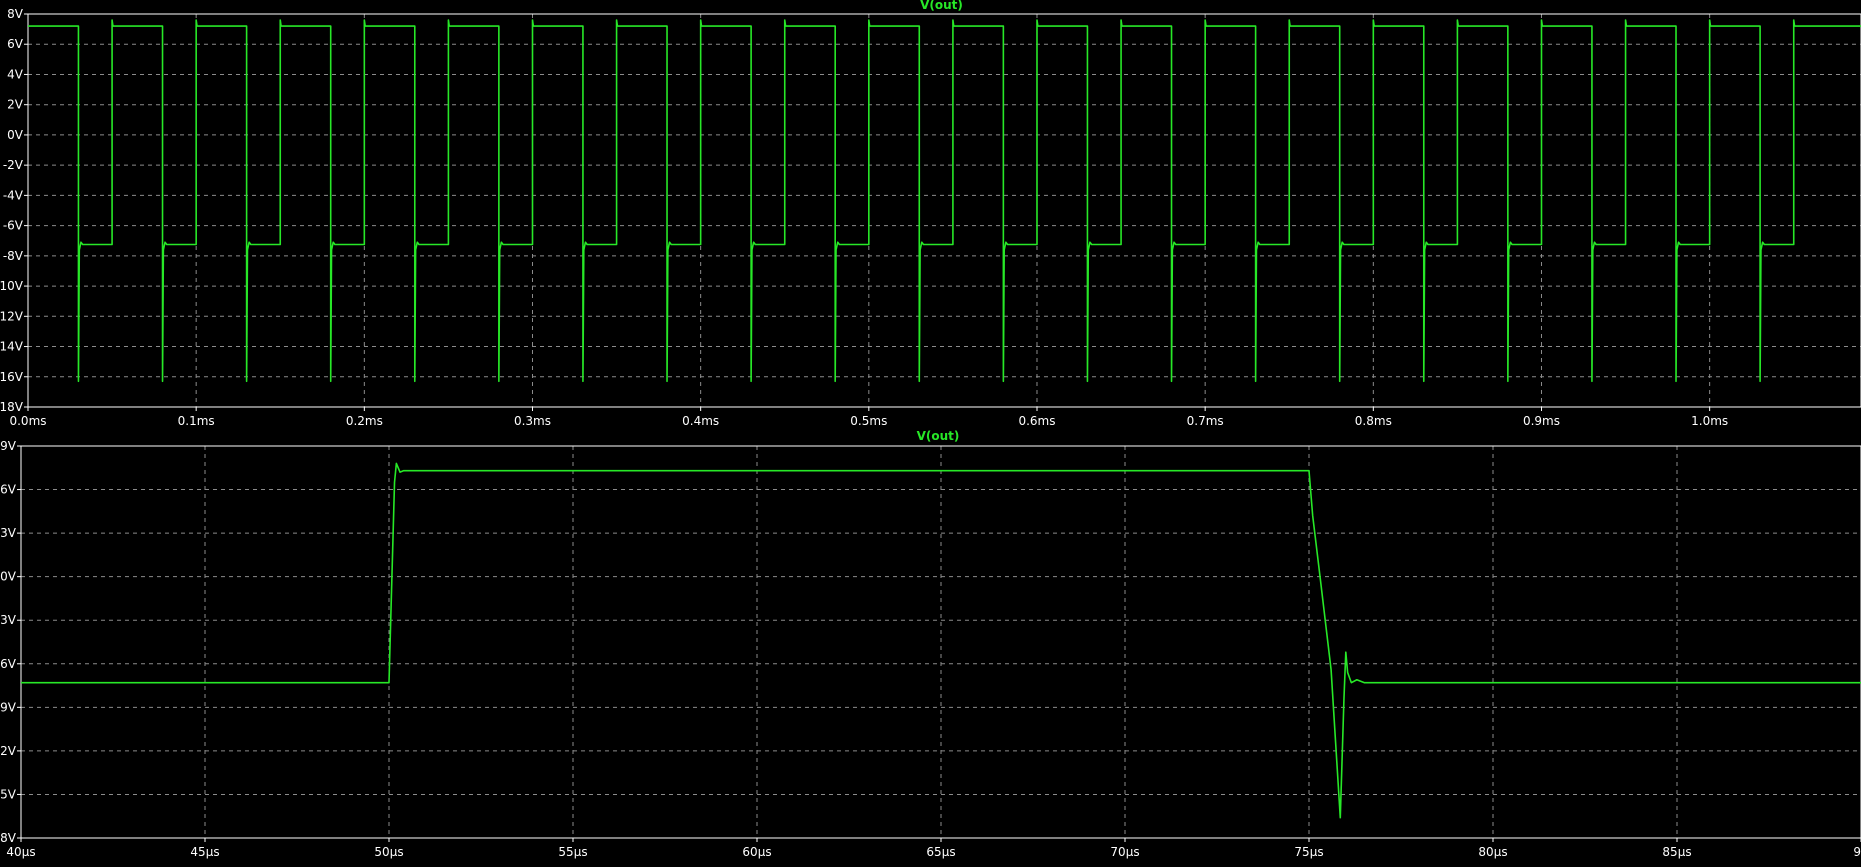 The image size is (1861, 867). What do you see at coordinates (8, 794) in the screenshot?
I see `bottom-plot-y-tick-label: -15V` at bounding box center [8, 794].